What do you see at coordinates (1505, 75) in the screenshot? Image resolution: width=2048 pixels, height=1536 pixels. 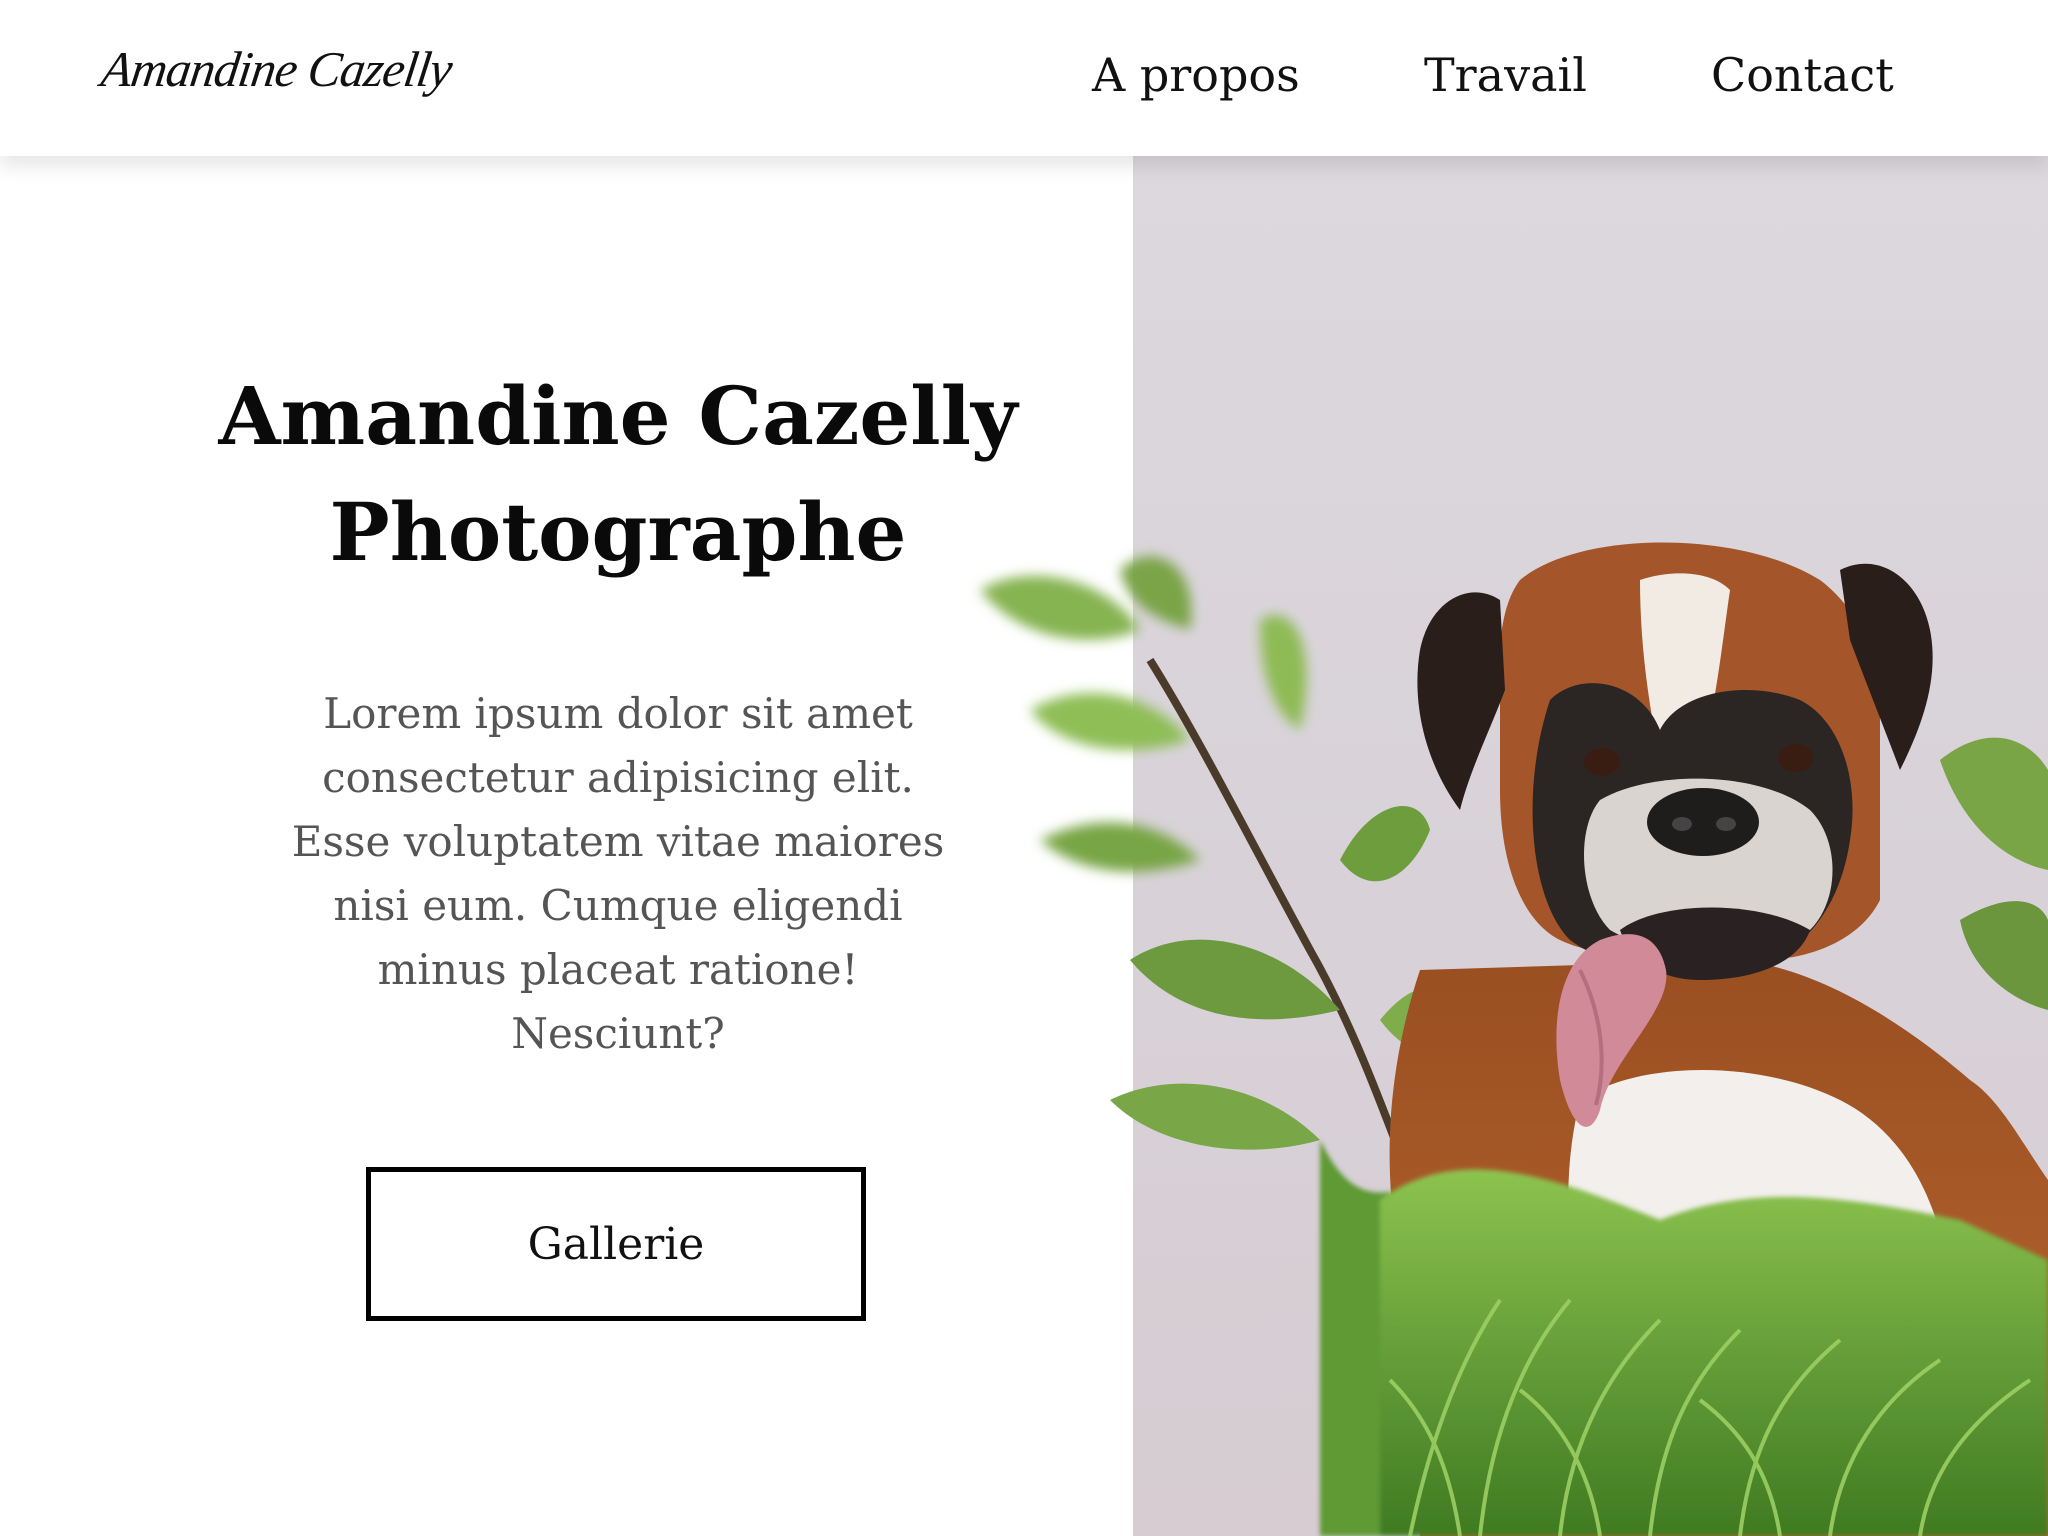 I see `nav-link-travail: Travail` at bounding box center [1505, 75].